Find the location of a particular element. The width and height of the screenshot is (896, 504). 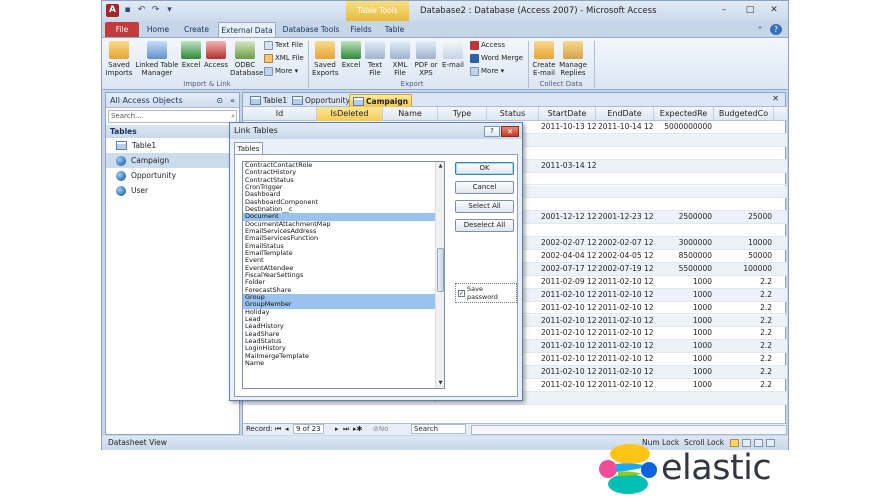

column-header: BudgetedCo is located at coordinates (744, 114).